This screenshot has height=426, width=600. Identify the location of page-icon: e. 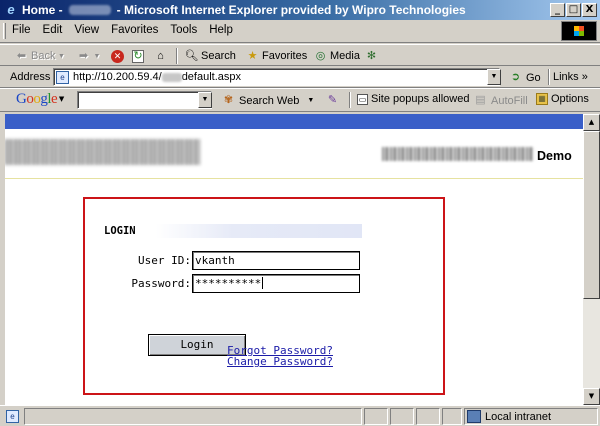
(62, 77).